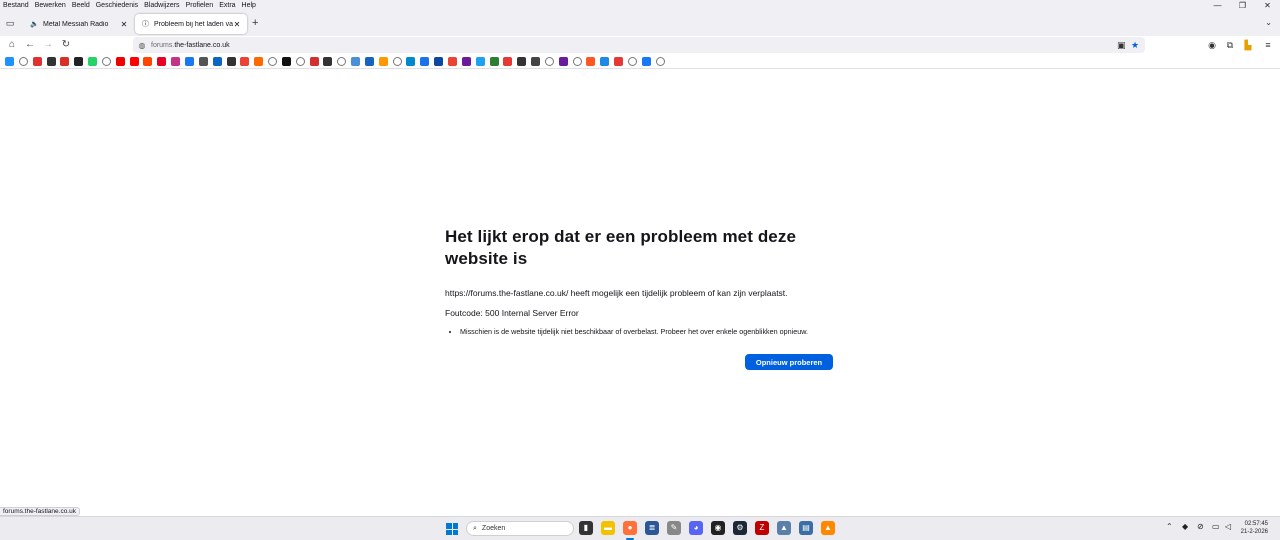 Image resolution: width=1280 pixels, height=540 pixels. Describe the element at coordinates (1212, 45) in the screenshot. I see `account-icon: ◉` at that location.